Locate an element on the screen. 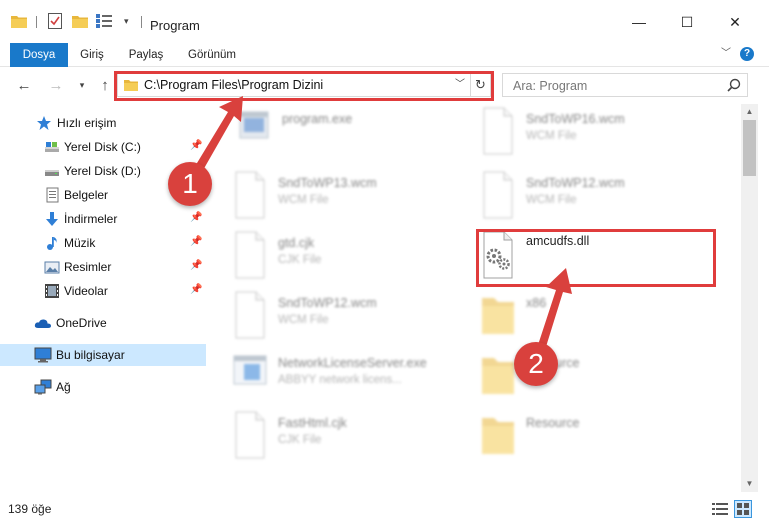  folder-item: Resource is located at coordinates (598, 439).